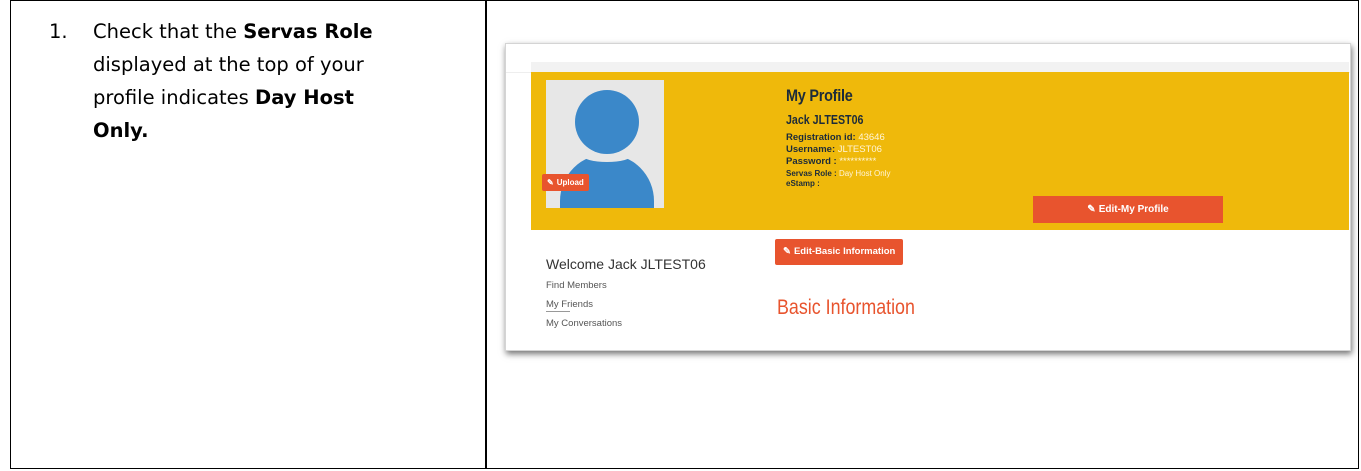  What do you see at coordinates (558, 311) in the screenshot?
I see `nav-underline` at bounding box center [558, 311].